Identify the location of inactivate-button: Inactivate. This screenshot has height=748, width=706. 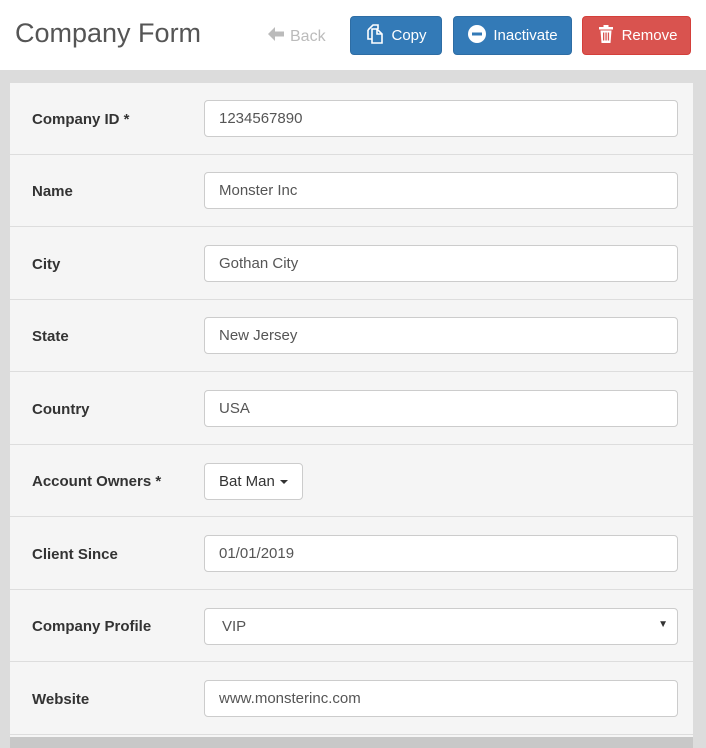
(512, 35).